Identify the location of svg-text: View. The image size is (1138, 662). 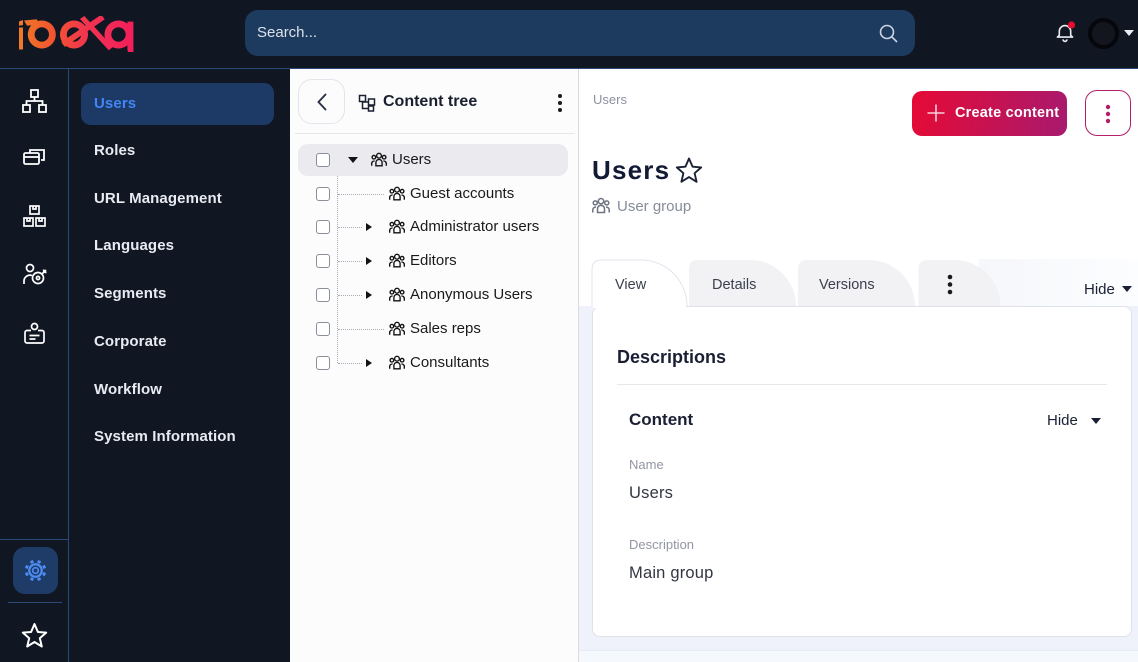
(631, 285).